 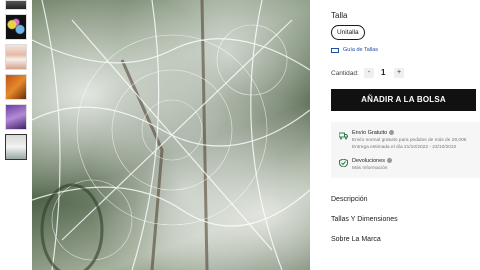 I want to click on quantity-value: 1, so click(x=383, y=72).